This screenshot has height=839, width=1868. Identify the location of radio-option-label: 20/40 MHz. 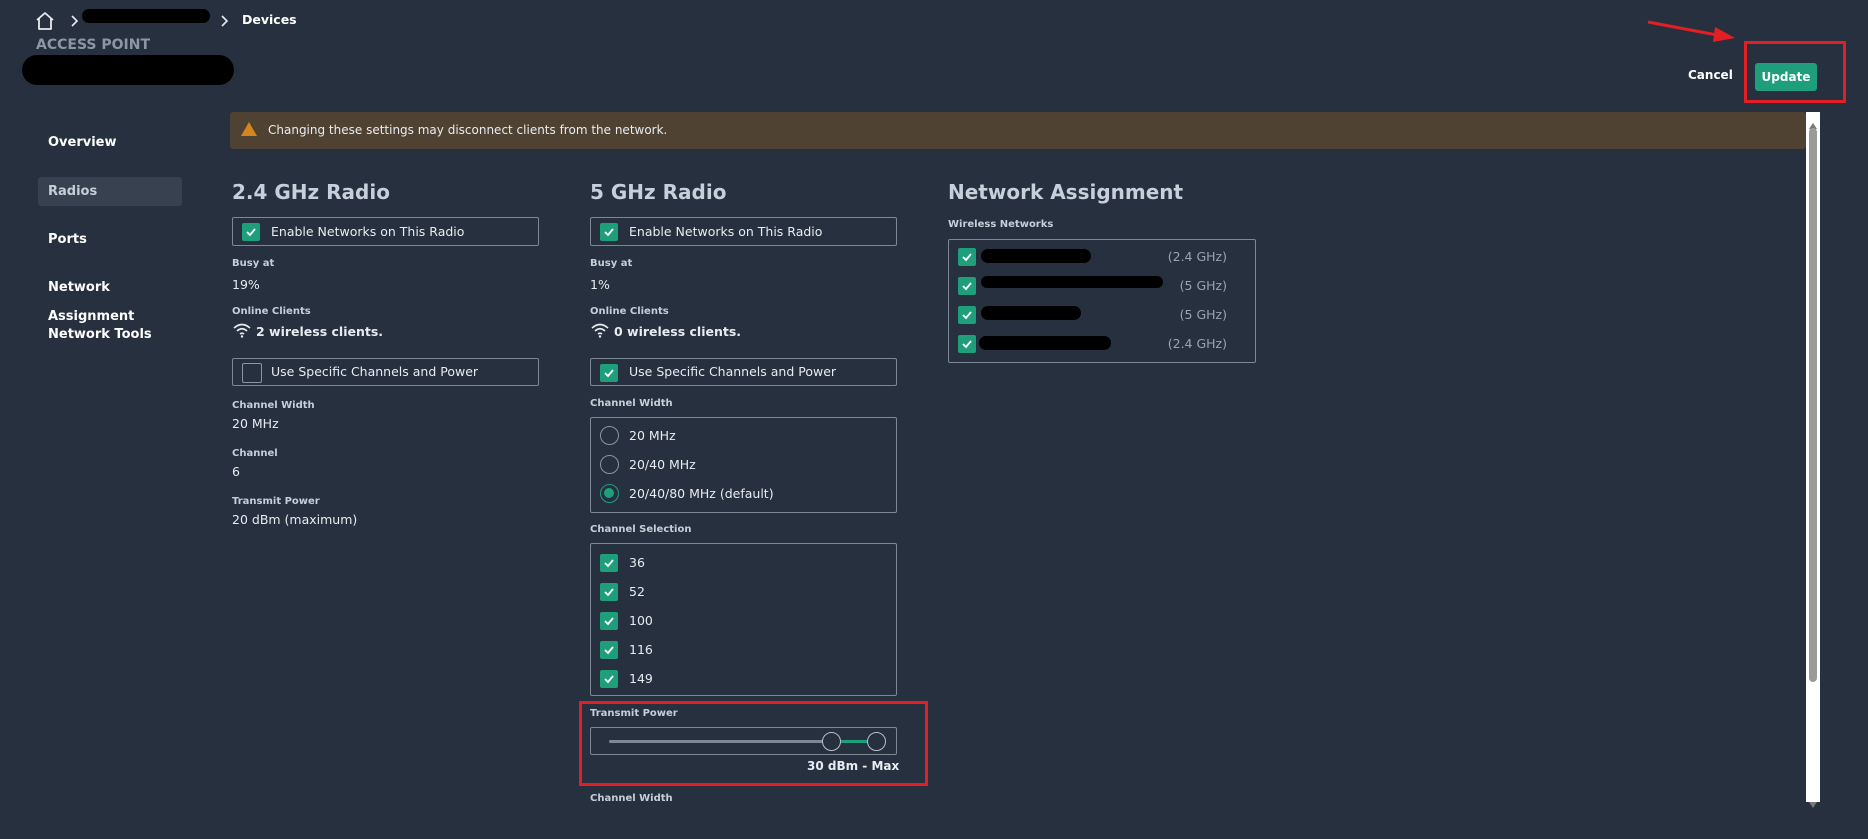
(662, 464).